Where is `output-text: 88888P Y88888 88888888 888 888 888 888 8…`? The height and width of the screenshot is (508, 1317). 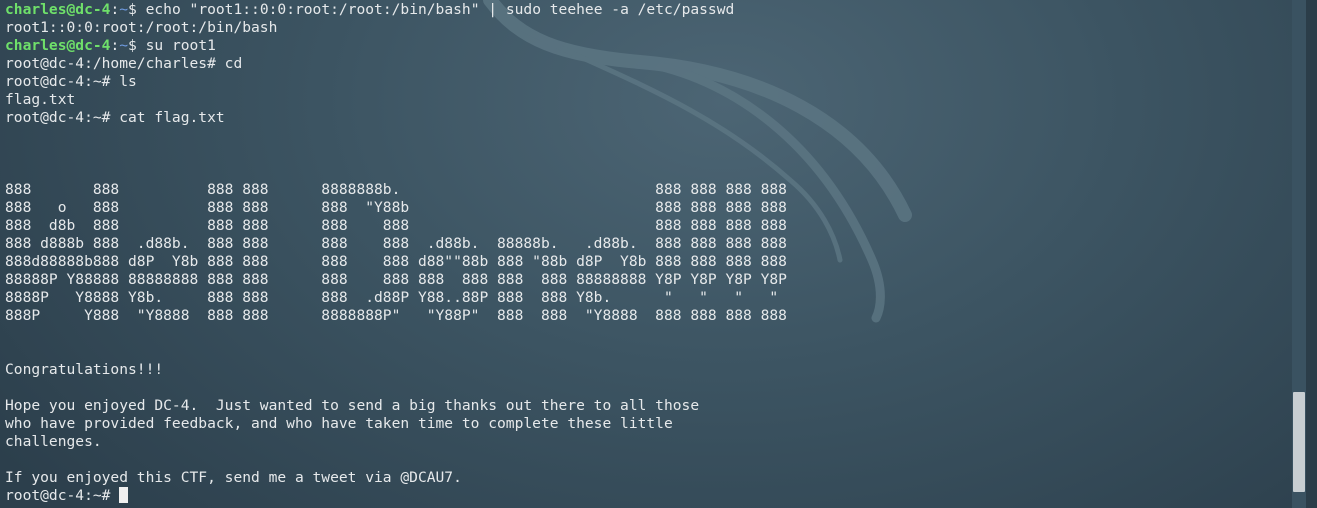 output-text: 88888P Y88888 88888888 888 888 888 888 8… is located at coordinates (396, 279).